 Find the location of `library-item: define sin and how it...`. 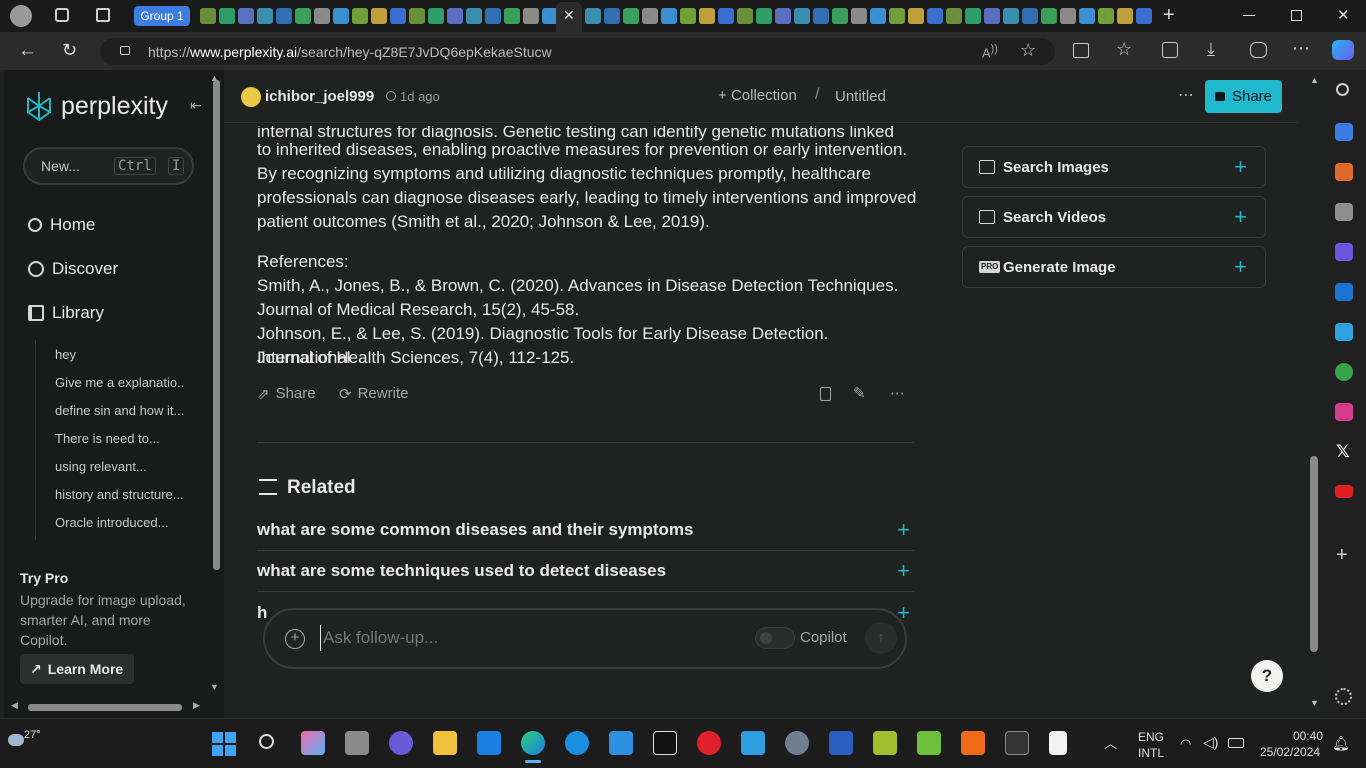

library-item: define sin and how it... is located at coordinates (120, 410).